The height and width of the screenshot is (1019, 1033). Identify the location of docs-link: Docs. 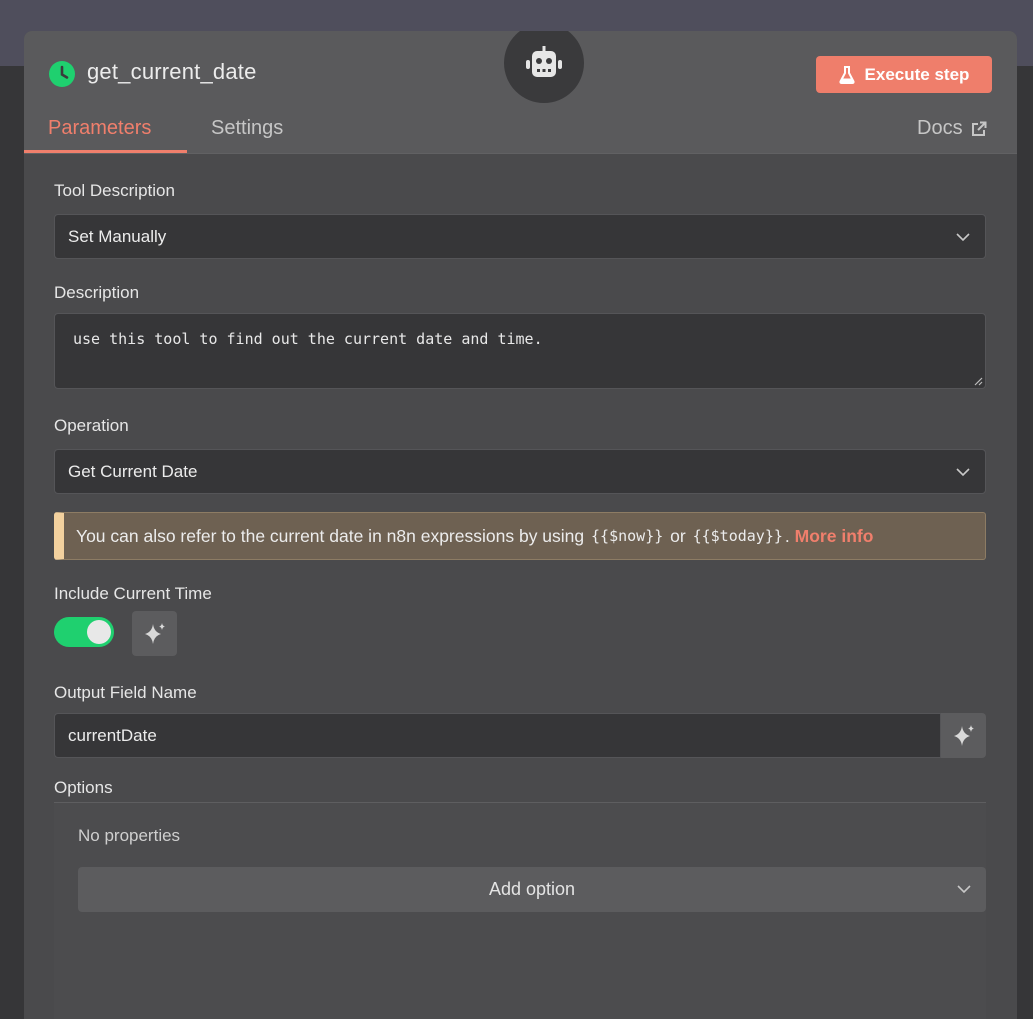
(952, 128).